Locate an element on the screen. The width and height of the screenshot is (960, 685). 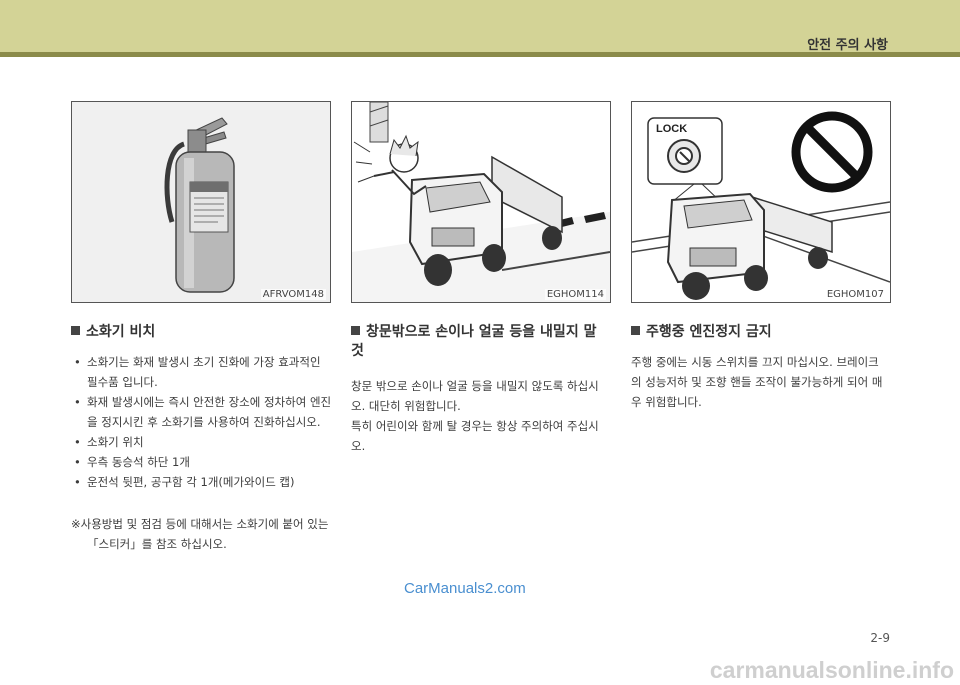
section-title-engine: 주행중 엔진정지 금지 is located at coordinates (761, 332).